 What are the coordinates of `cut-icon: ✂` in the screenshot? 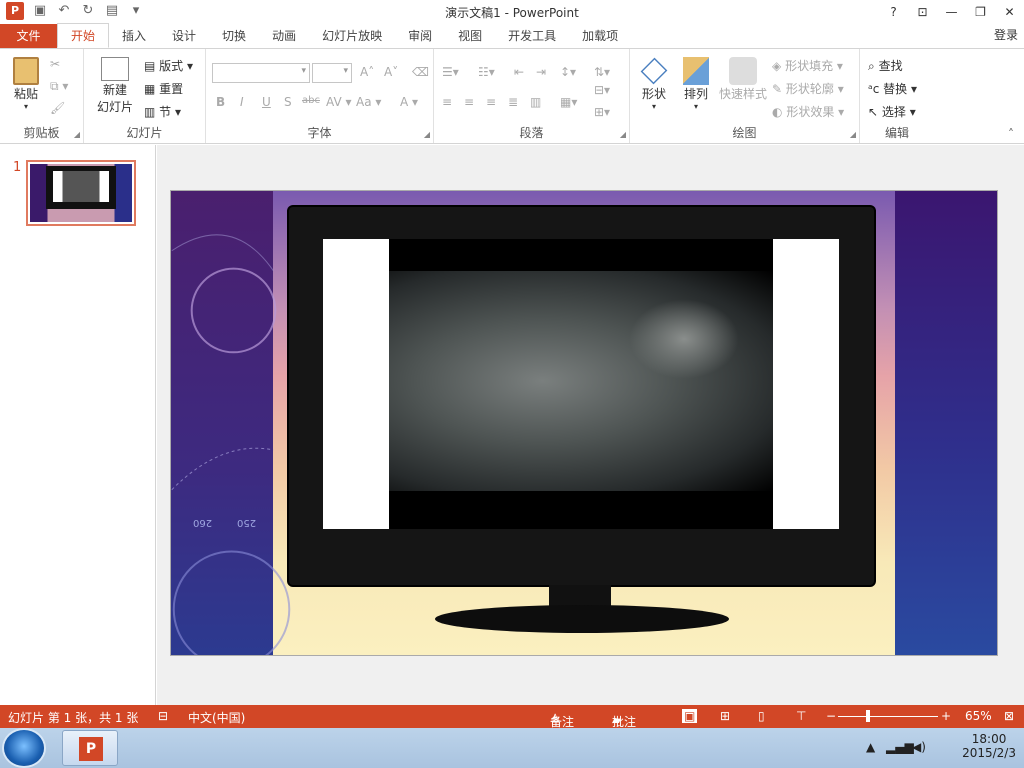 It's located at (55, 64).